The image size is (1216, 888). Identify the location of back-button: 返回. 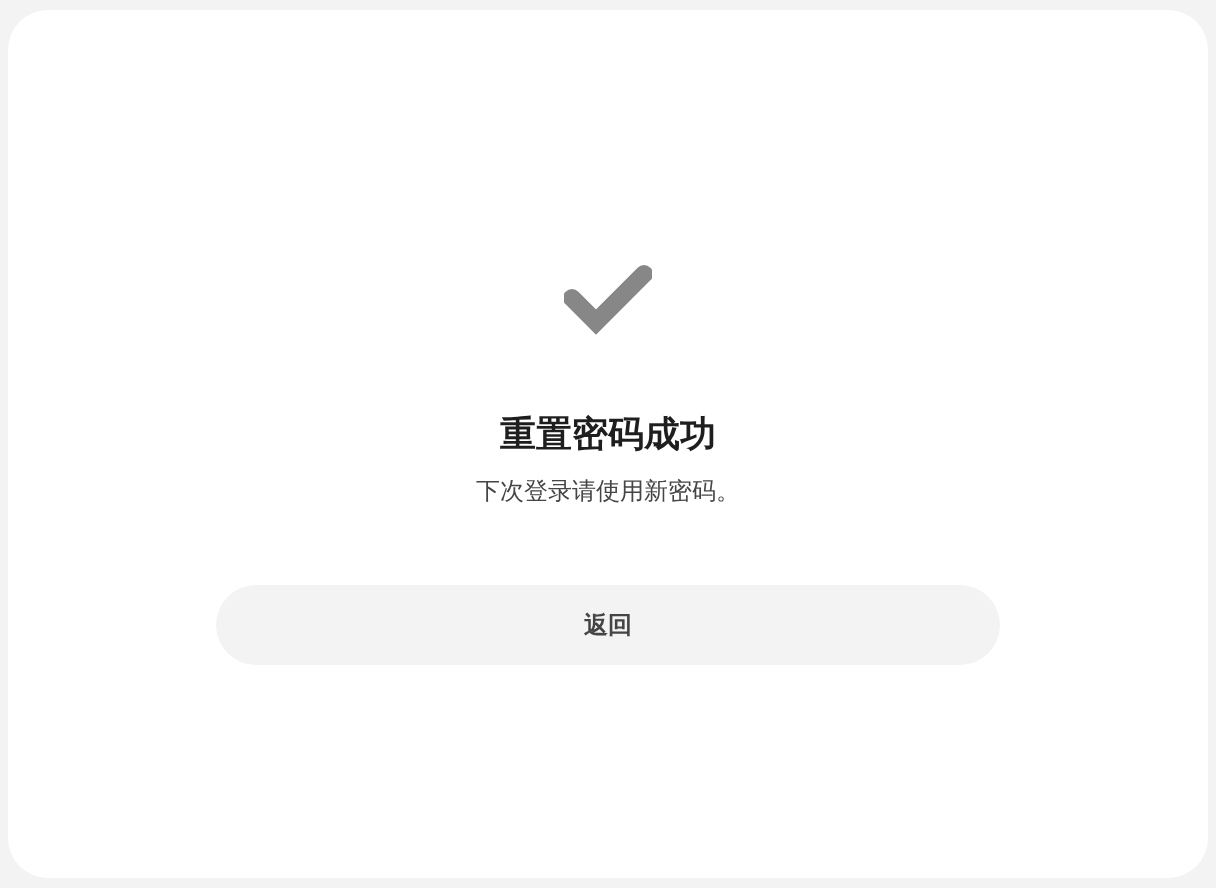
(608, 625).